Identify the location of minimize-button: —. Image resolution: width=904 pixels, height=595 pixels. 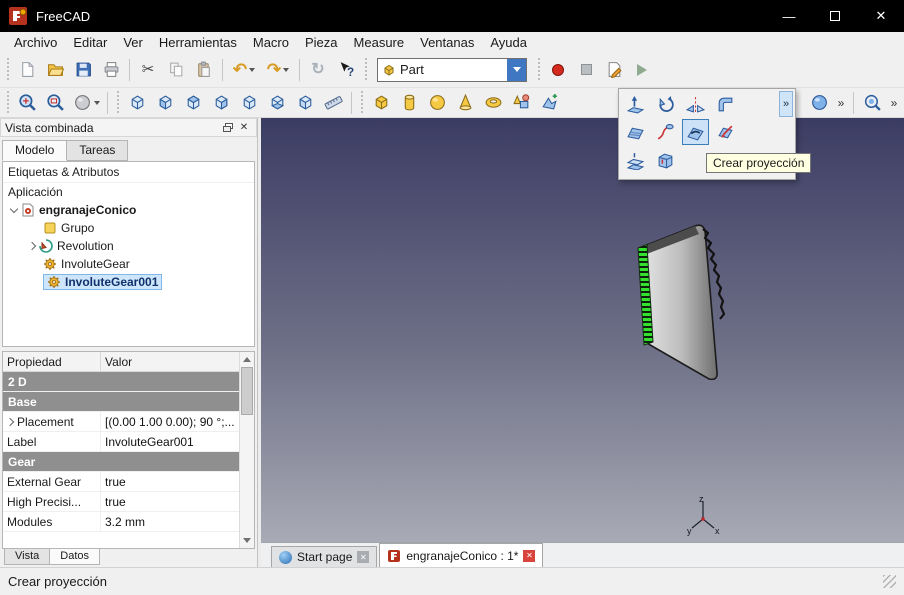
(789, 16).